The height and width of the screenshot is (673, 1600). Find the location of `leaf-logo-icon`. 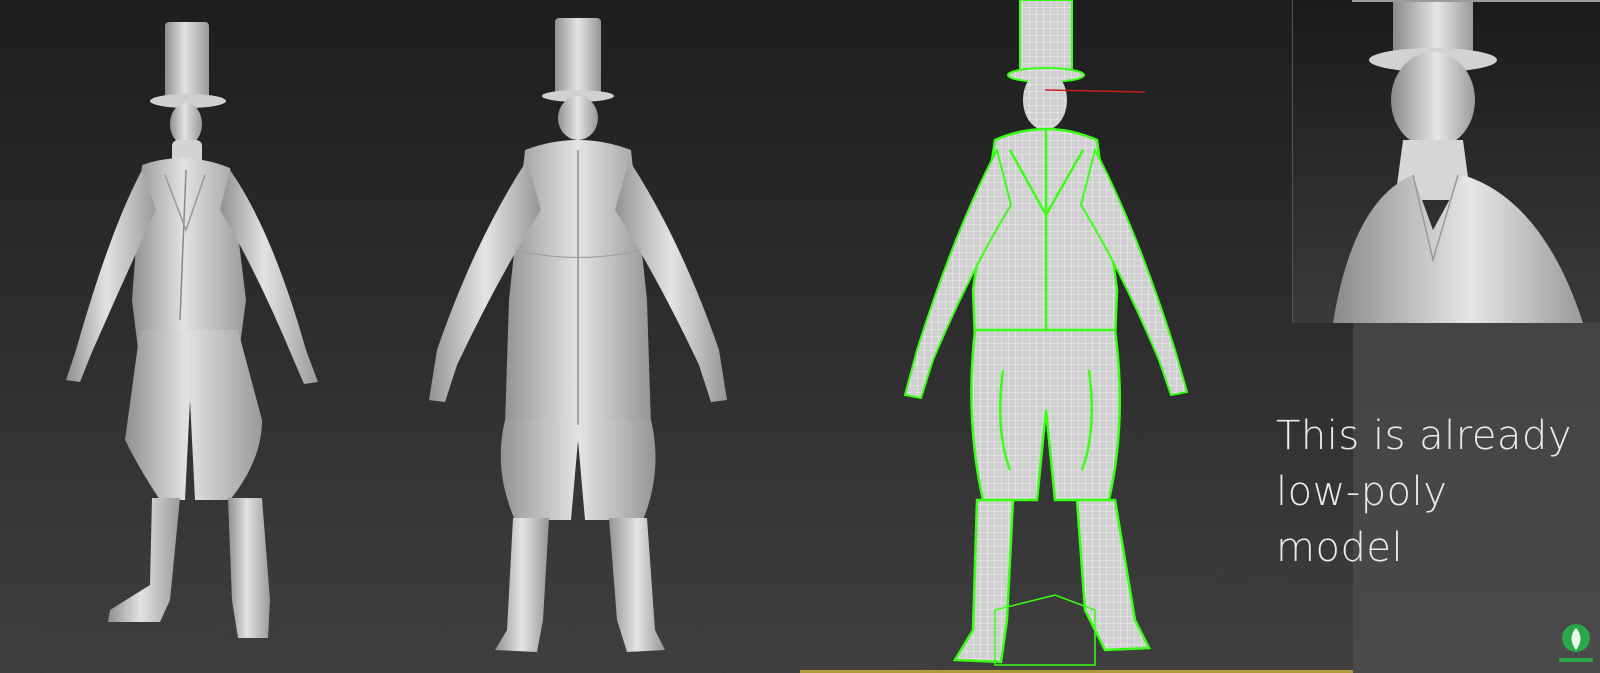

leaf-logo-icon is located at coordinates (1576, 643).